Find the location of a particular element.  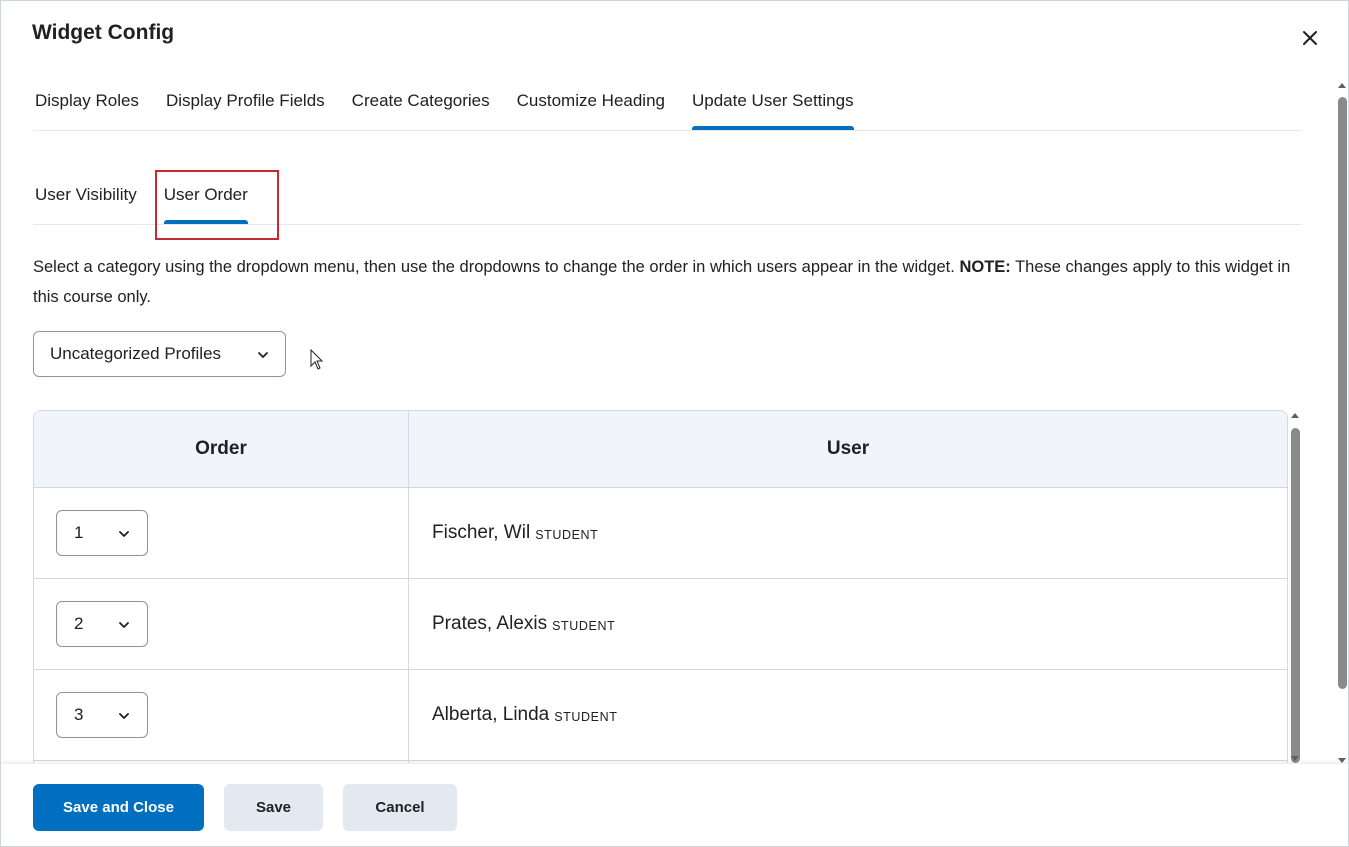

table-row: 3 Alberta, Linda STUDENT is located at coordinates (660, 715).